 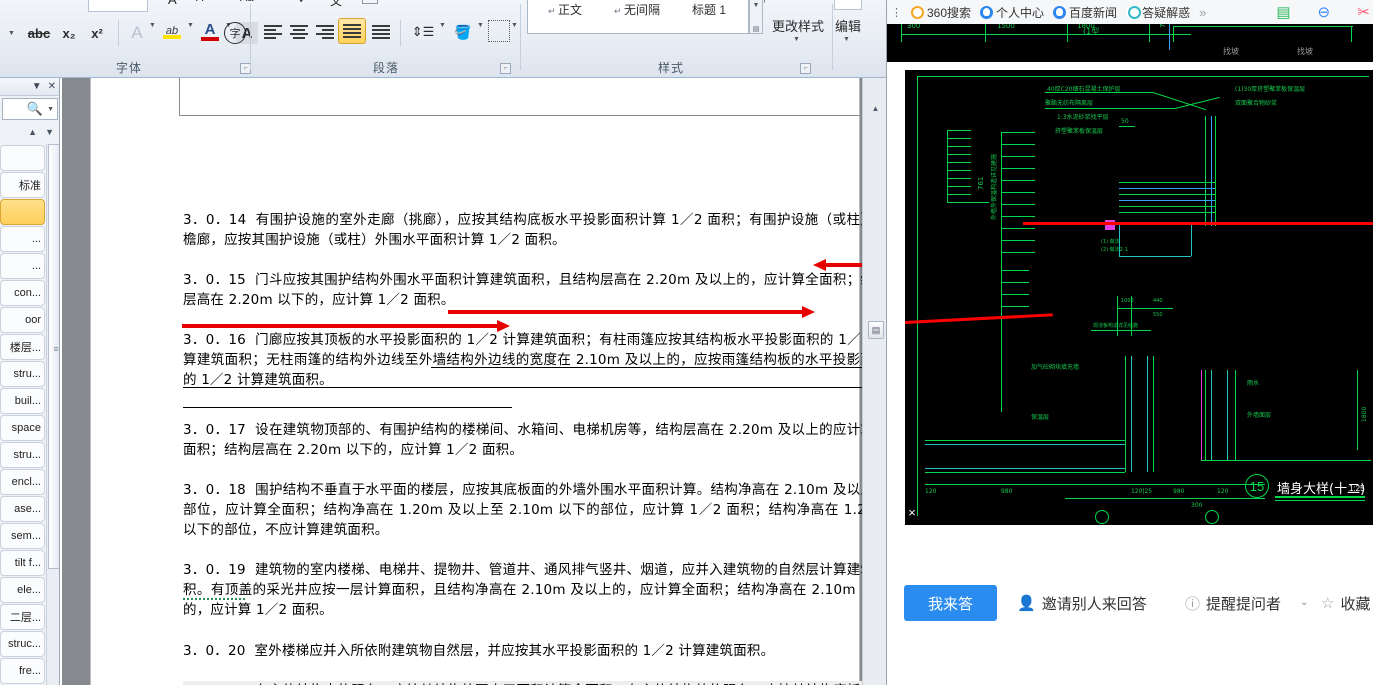 I want to click on shading-dropdown-icon: ▼, so click(x=480, y=25).